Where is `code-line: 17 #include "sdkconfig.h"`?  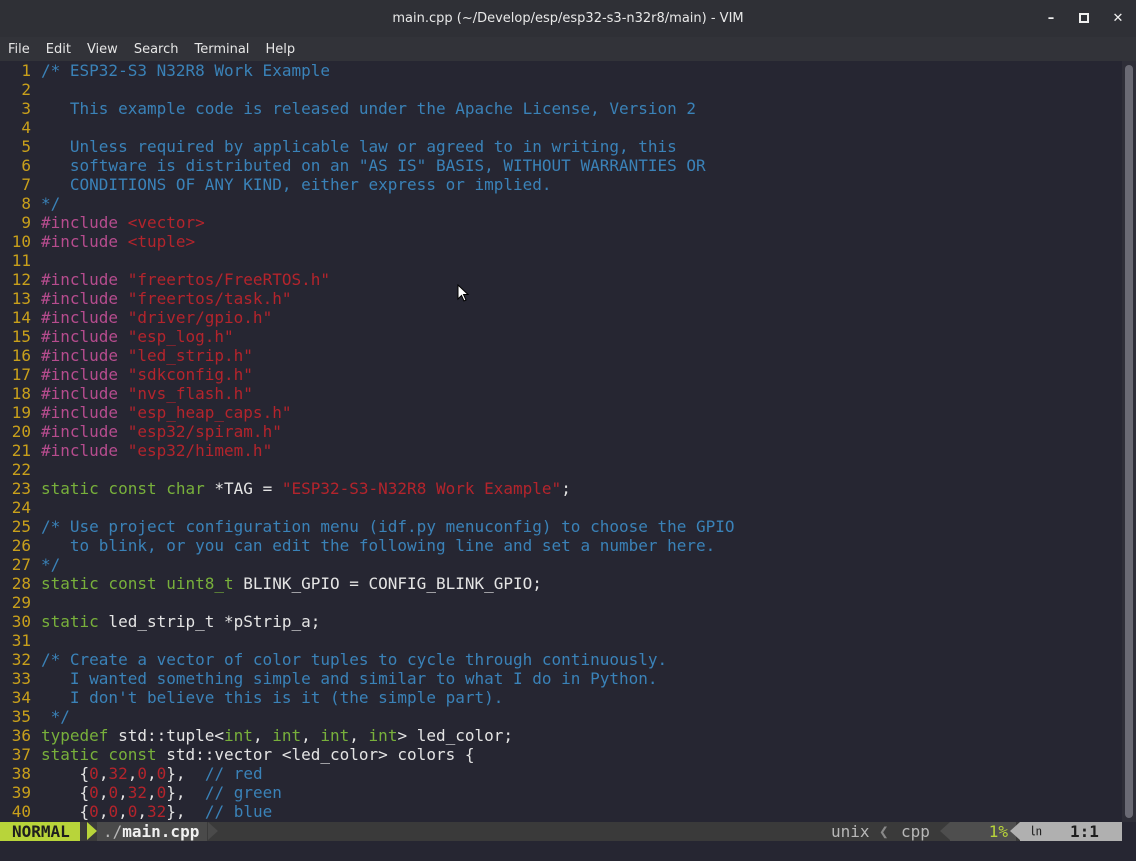
code-line: 17 #include "sdkconfig.h" is located at coordinates (561, 374).